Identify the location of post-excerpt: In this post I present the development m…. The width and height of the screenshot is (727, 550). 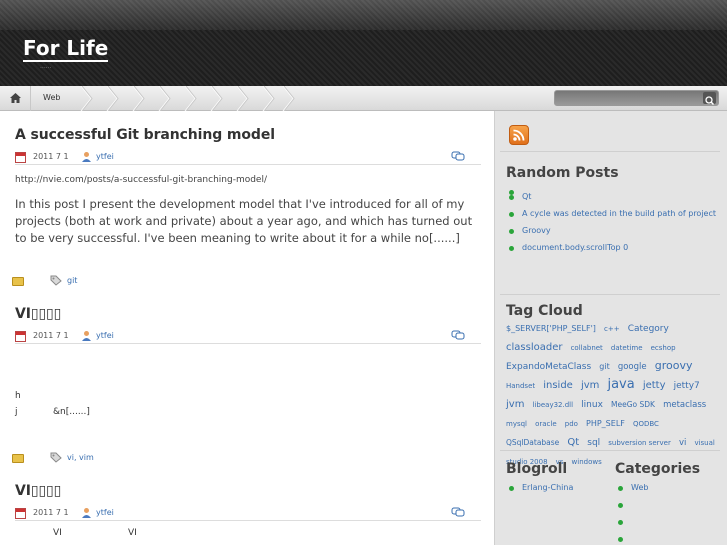
(244, 221).